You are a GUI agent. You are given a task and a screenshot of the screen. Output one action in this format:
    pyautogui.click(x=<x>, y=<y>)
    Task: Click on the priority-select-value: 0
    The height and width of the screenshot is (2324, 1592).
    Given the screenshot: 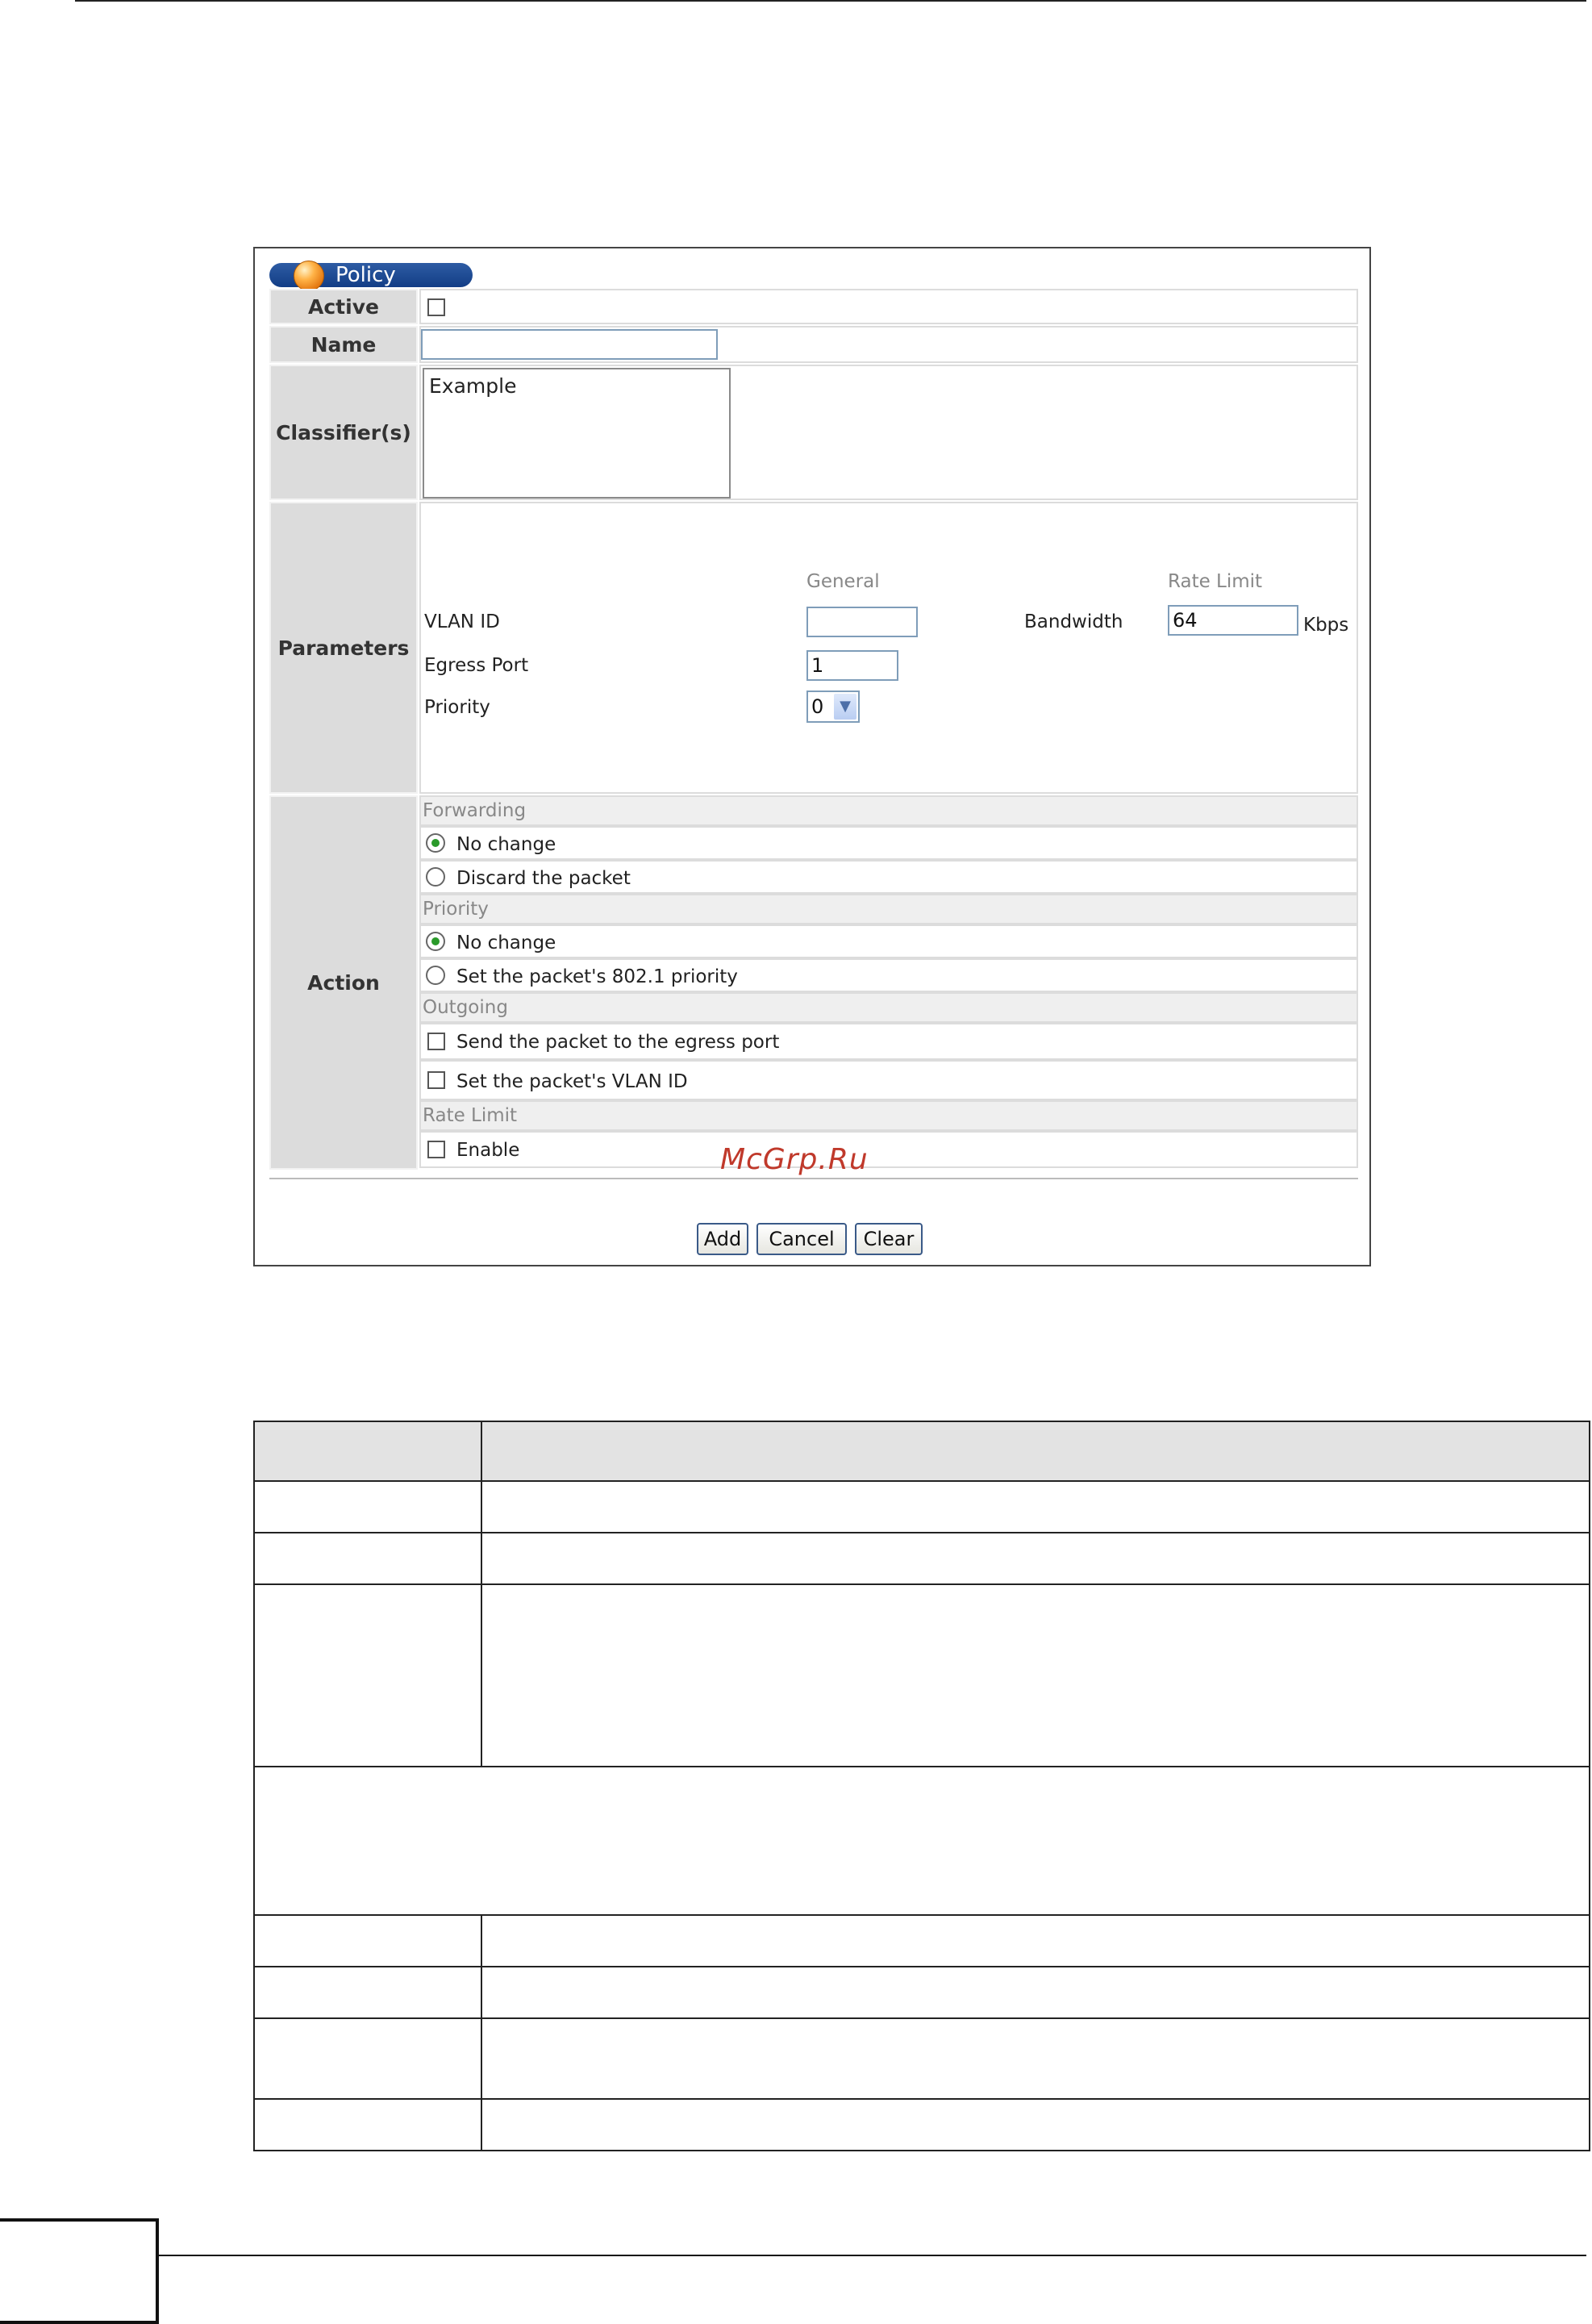 What is the action you would take?
    pyautogui.click(x=817, y=706)
    